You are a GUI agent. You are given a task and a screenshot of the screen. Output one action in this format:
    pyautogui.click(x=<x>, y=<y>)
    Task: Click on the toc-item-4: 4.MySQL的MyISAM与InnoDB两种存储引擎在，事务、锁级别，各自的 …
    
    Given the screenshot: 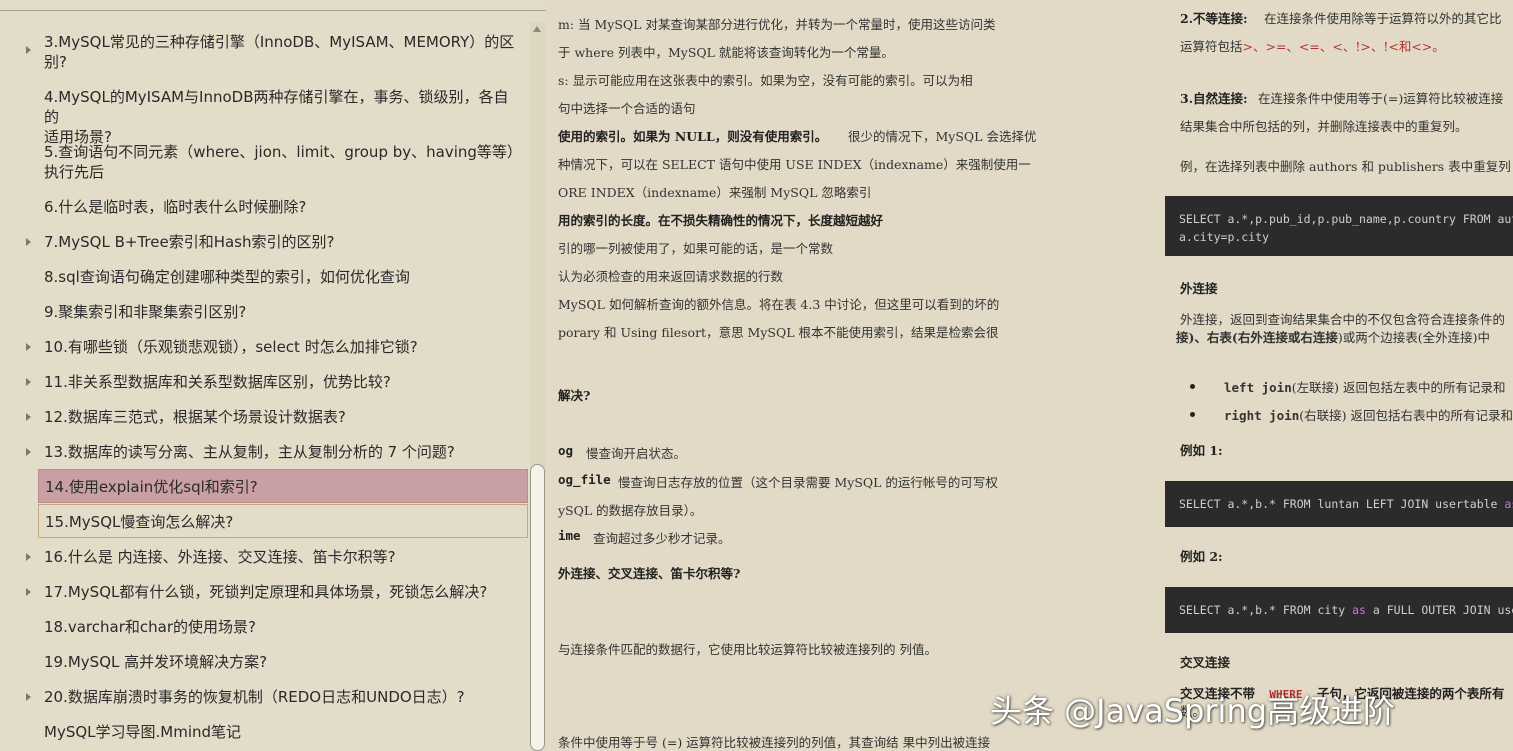 What is the action you would take?
    pyautogui.click(x=283, y=117)
    